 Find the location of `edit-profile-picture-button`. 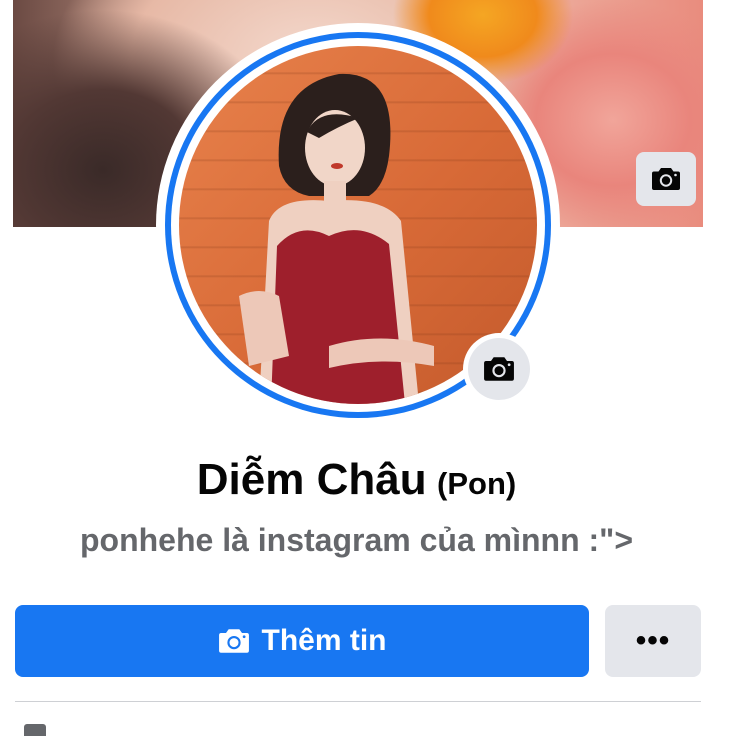

edit-profile-picture-button is located at coordinates (499, 369).